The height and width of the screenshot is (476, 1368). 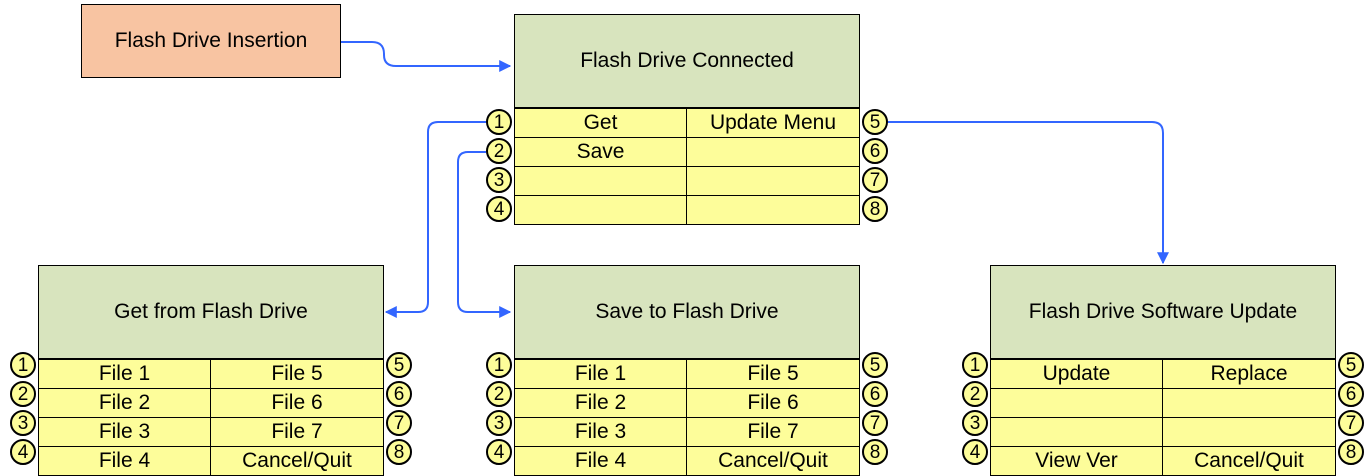 I want to click on menu-title: Get from Flash Drive, so click(x=211, y=311).